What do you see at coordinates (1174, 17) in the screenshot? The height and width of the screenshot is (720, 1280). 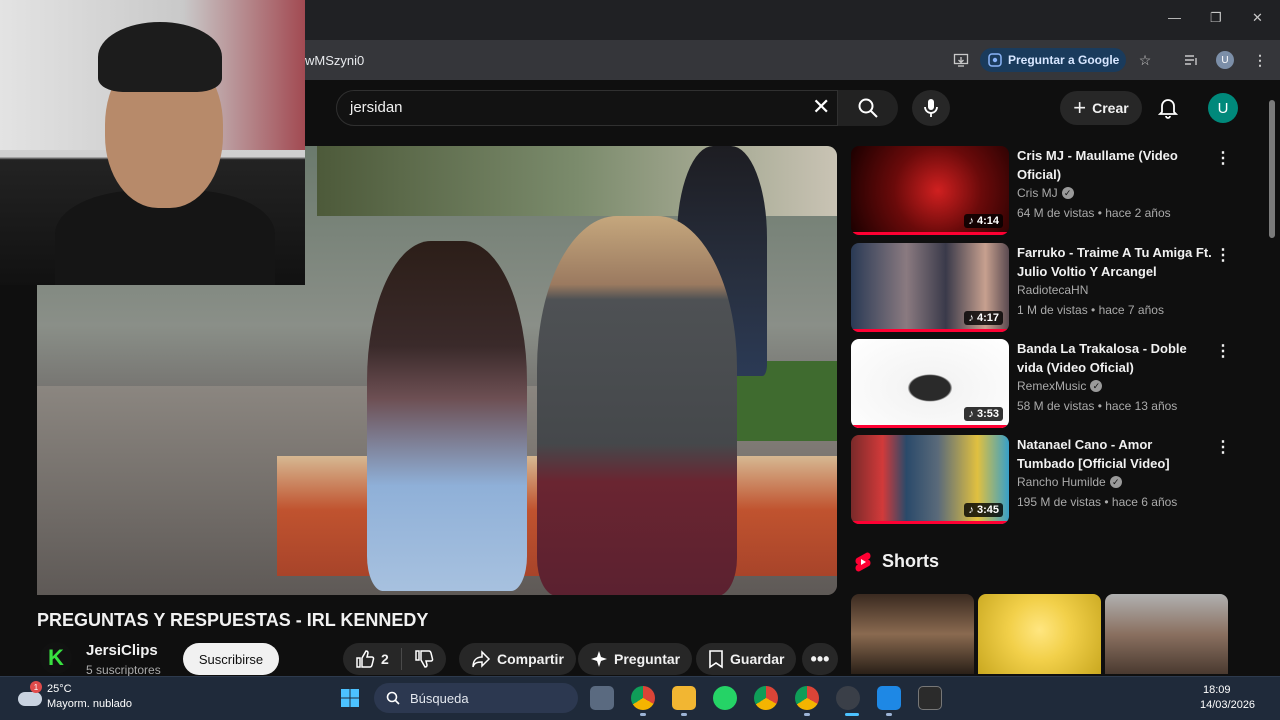 I see `minimize-icon: —` at bounding box center [1174, 17].